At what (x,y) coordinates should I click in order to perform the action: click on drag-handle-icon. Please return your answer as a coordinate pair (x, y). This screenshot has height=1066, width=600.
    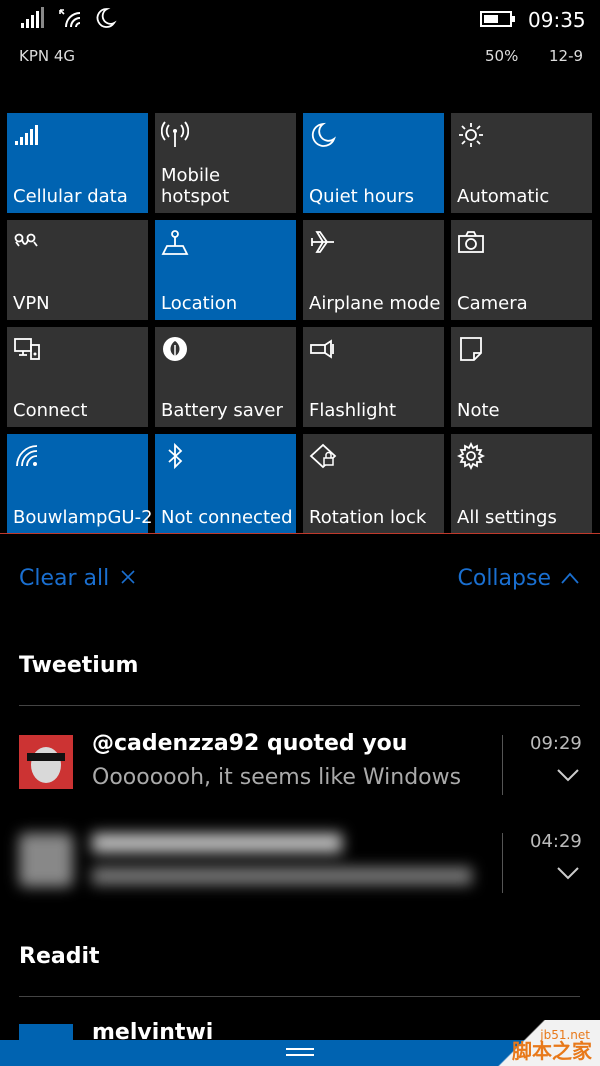
    Looking at the image, I should click on (300, 1049).